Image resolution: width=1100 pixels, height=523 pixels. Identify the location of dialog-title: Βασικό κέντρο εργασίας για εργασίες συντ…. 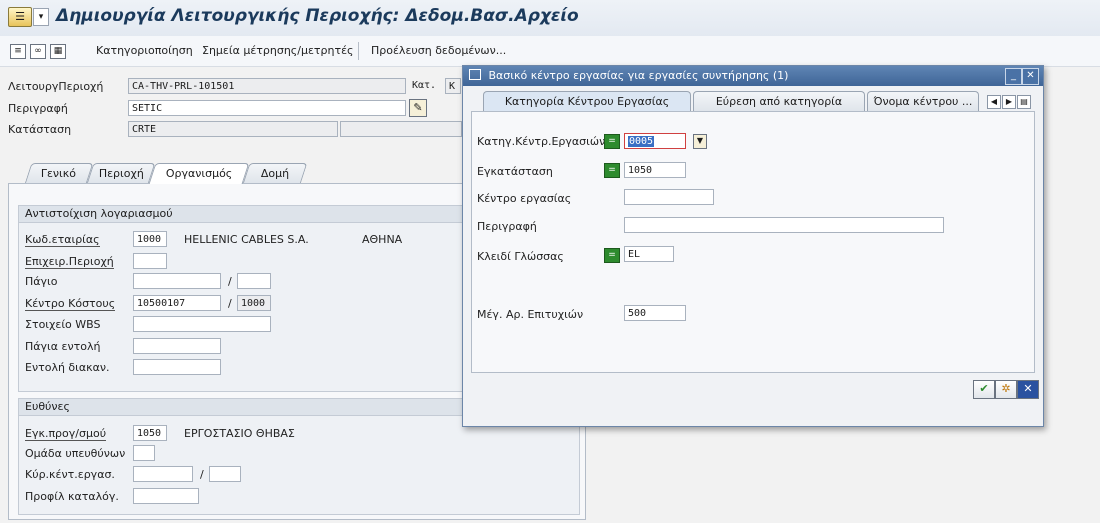
(638, 75).